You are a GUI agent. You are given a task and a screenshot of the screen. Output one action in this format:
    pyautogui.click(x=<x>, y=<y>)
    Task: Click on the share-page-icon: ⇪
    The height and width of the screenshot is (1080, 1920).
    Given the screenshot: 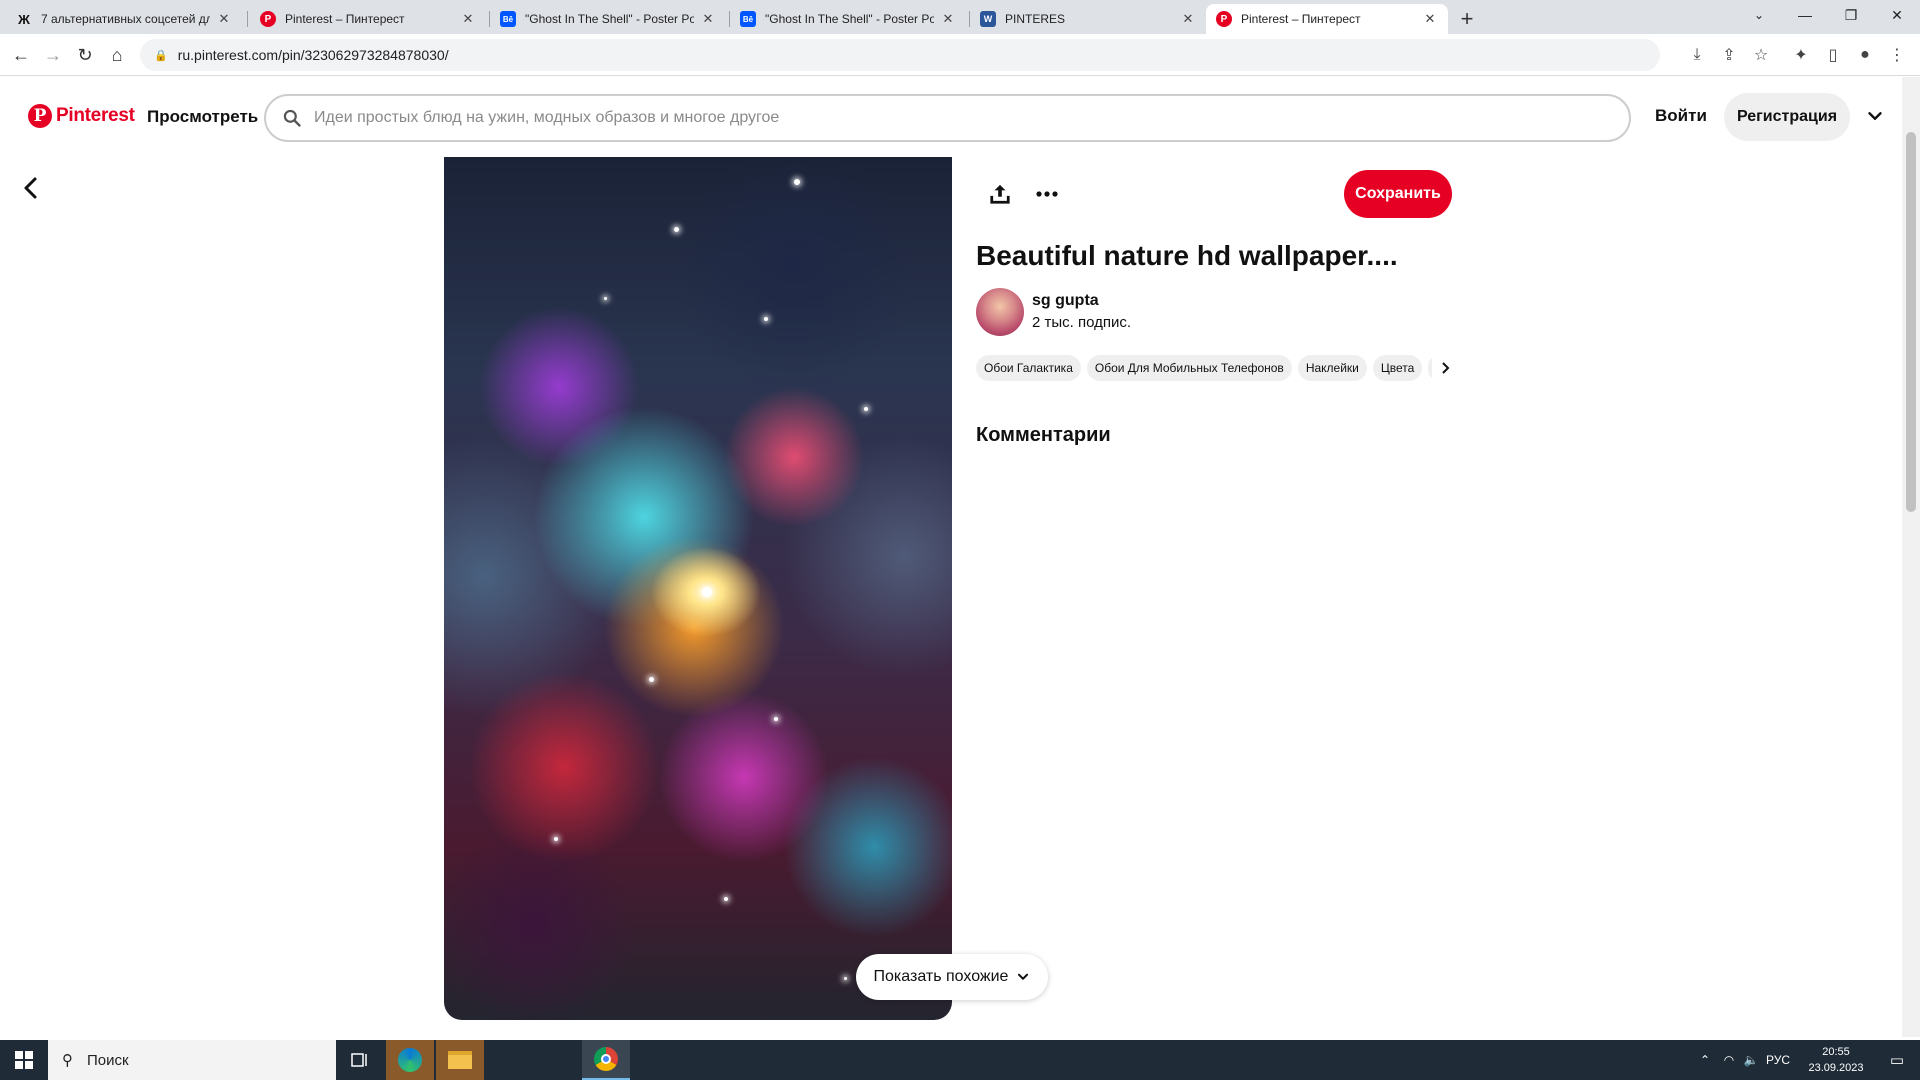 What is the action you would take?
    pyautogui.click(x=1729, y=55)
    